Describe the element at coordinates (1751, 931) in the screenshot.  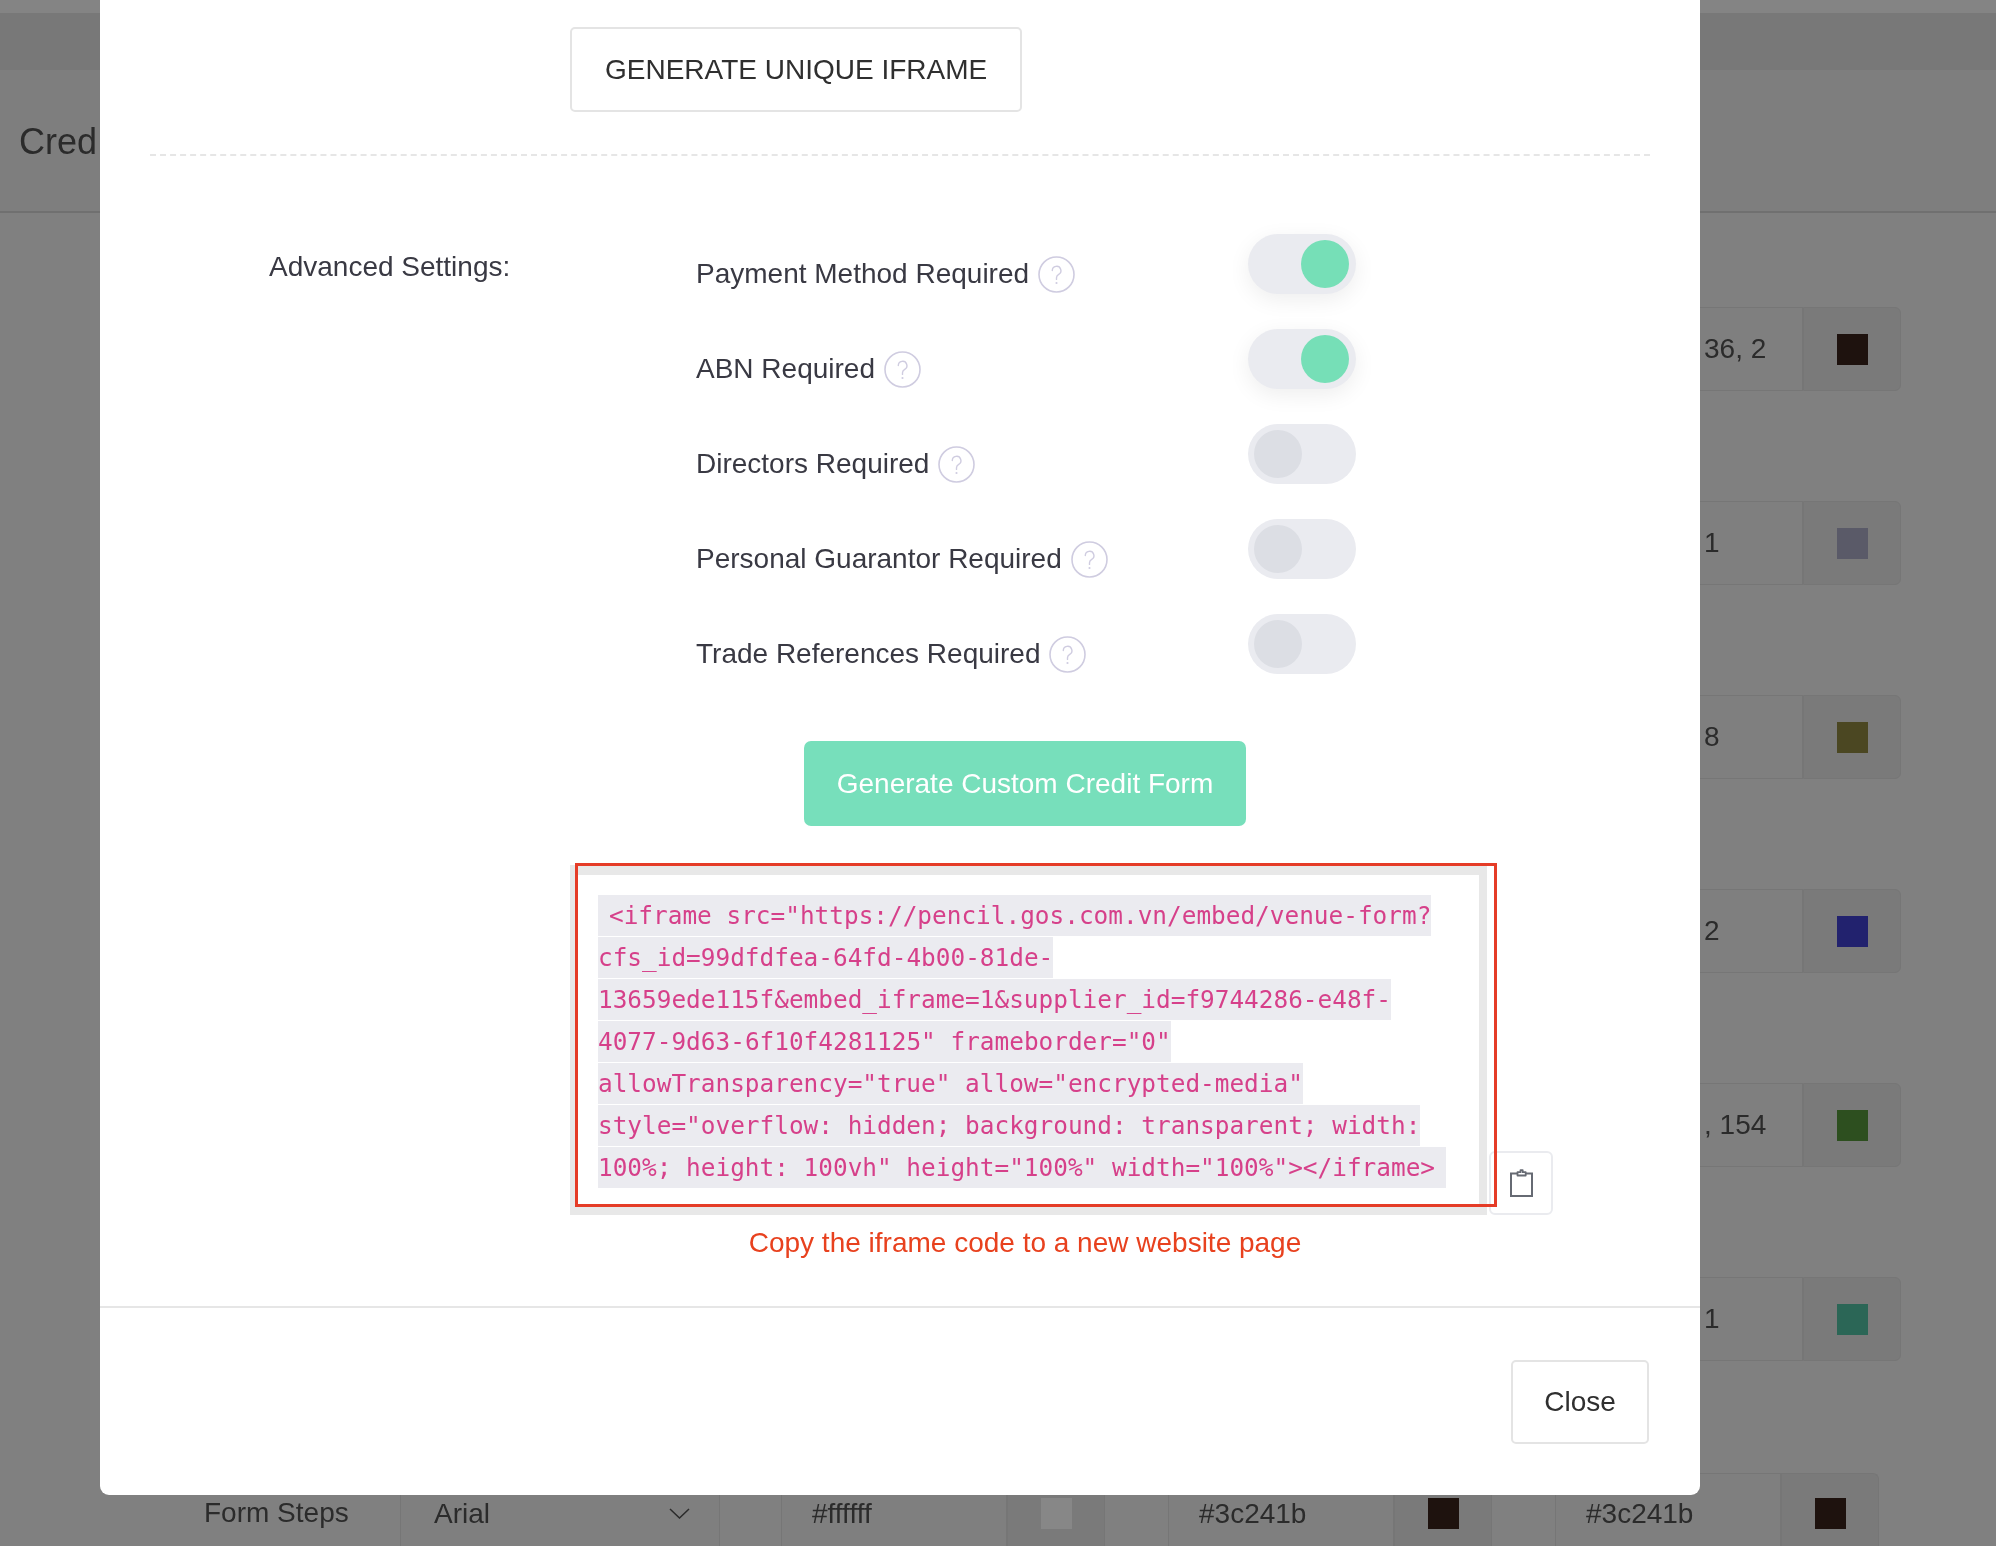
I see `color-input: 2` at that location.